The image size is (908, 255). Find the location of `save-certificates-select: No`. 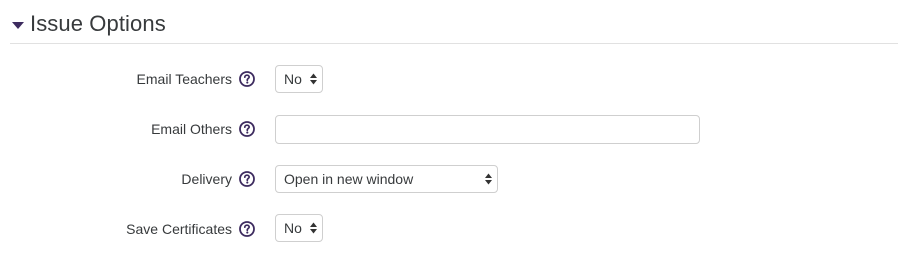

save-certificates-select: No is located at coordinates (299, 228).